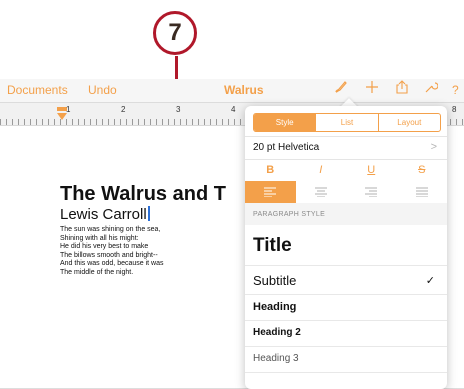  What do you see at coordinates (408, 122) in the screenshot?
I see `tab-layout: Layout` at bounding box center [408, 122].